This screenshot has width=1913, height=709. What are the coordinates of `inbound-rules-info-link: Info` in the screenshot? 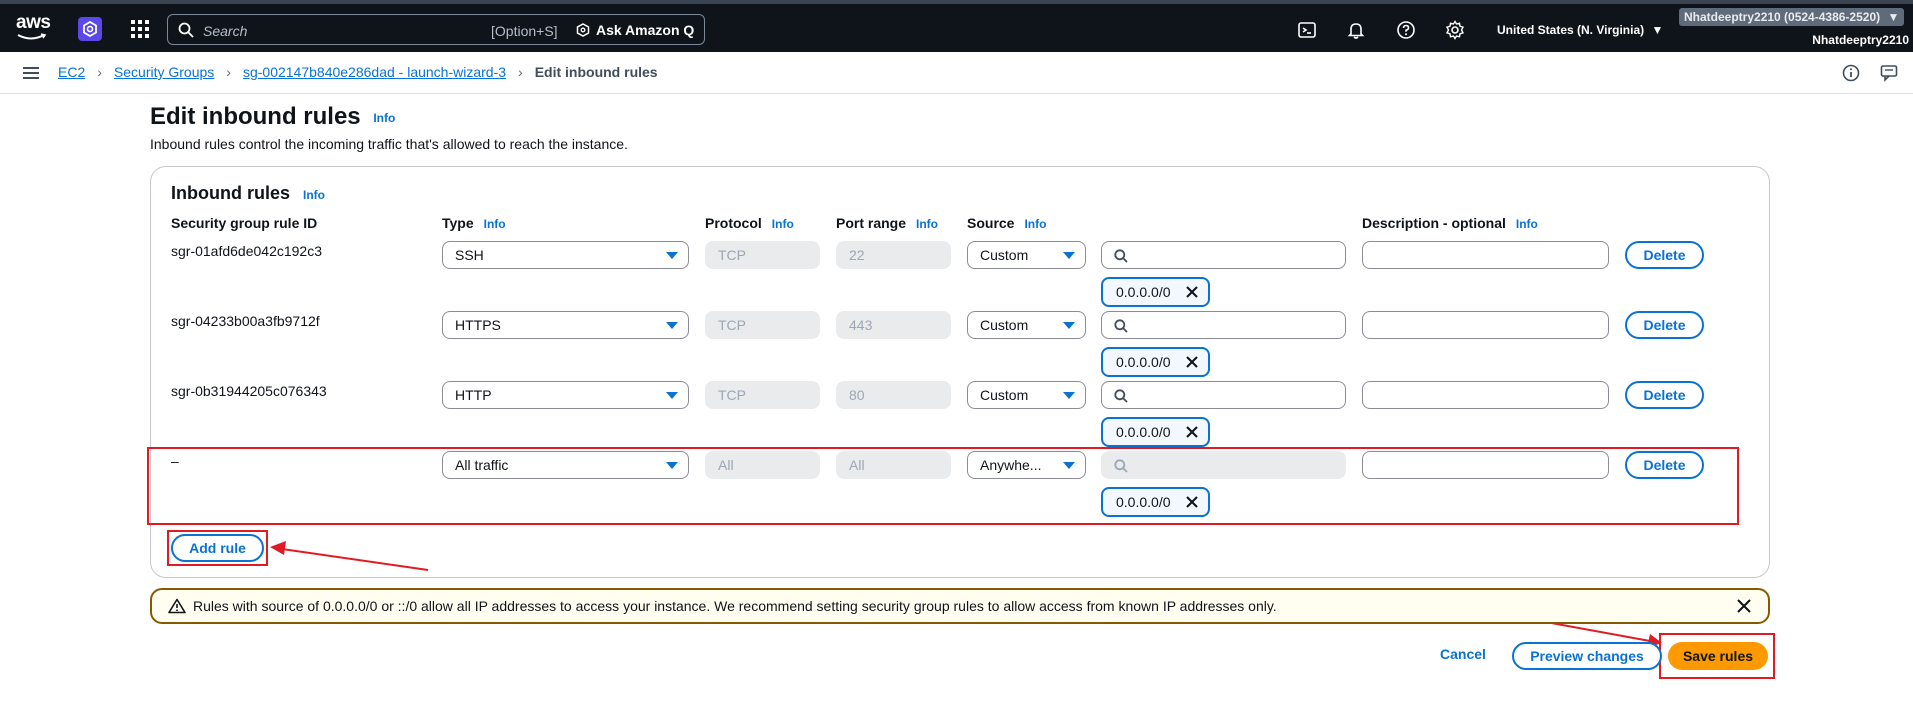 It's located at (314, 195).